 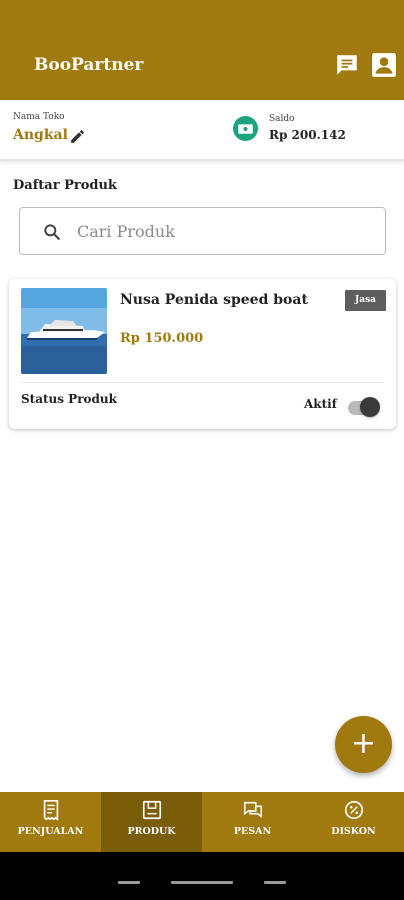 I want to click on store-info-bar: Nama Toko Angkal Saldo Rp 200.142, so click(x=202, y=130).